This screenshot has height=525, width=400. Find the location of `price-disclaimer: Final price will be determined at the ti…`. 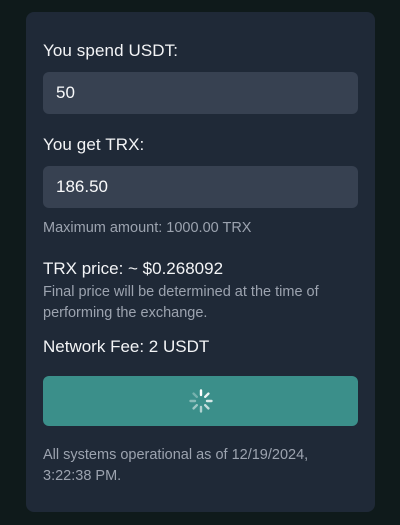

price-disclaimer: Final price will be determined at the ti… is located at coordinates (181, 302).